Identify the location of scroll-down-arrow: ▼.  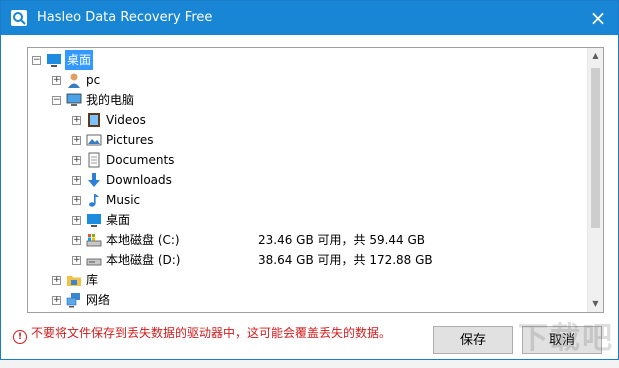
(595, 304).